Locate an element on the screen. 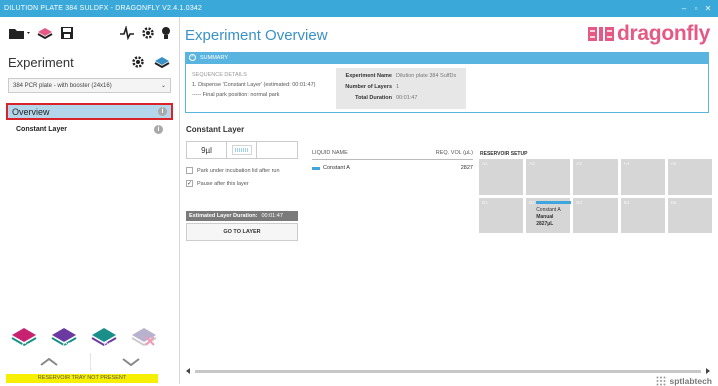  experiment-name-label: Experiment Name is located at coordinates (368, 76).